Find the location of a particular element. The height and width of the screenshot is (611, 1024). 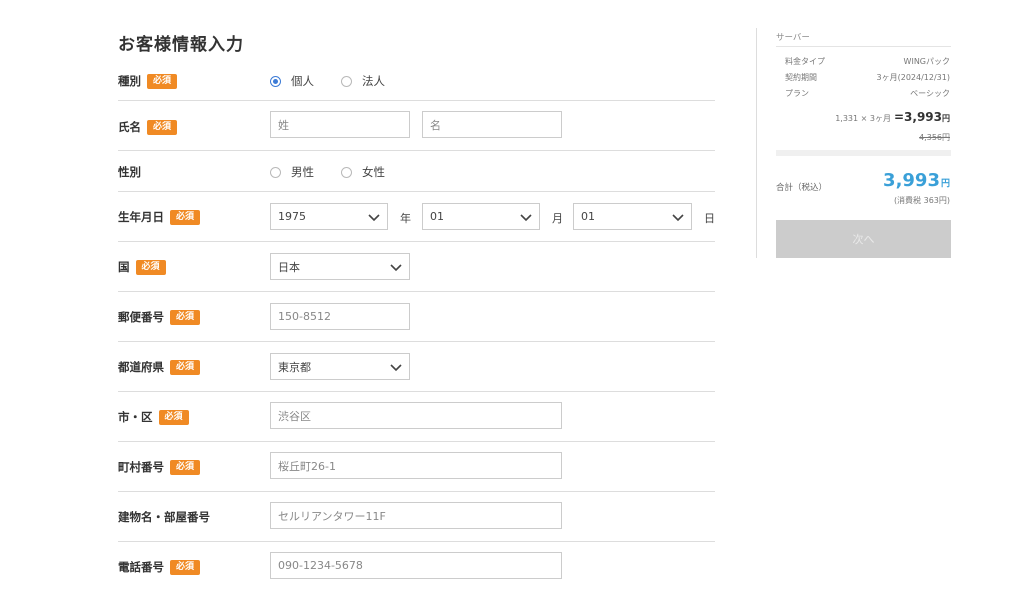

summary-divider-bar is located at coordinates (863, 153).